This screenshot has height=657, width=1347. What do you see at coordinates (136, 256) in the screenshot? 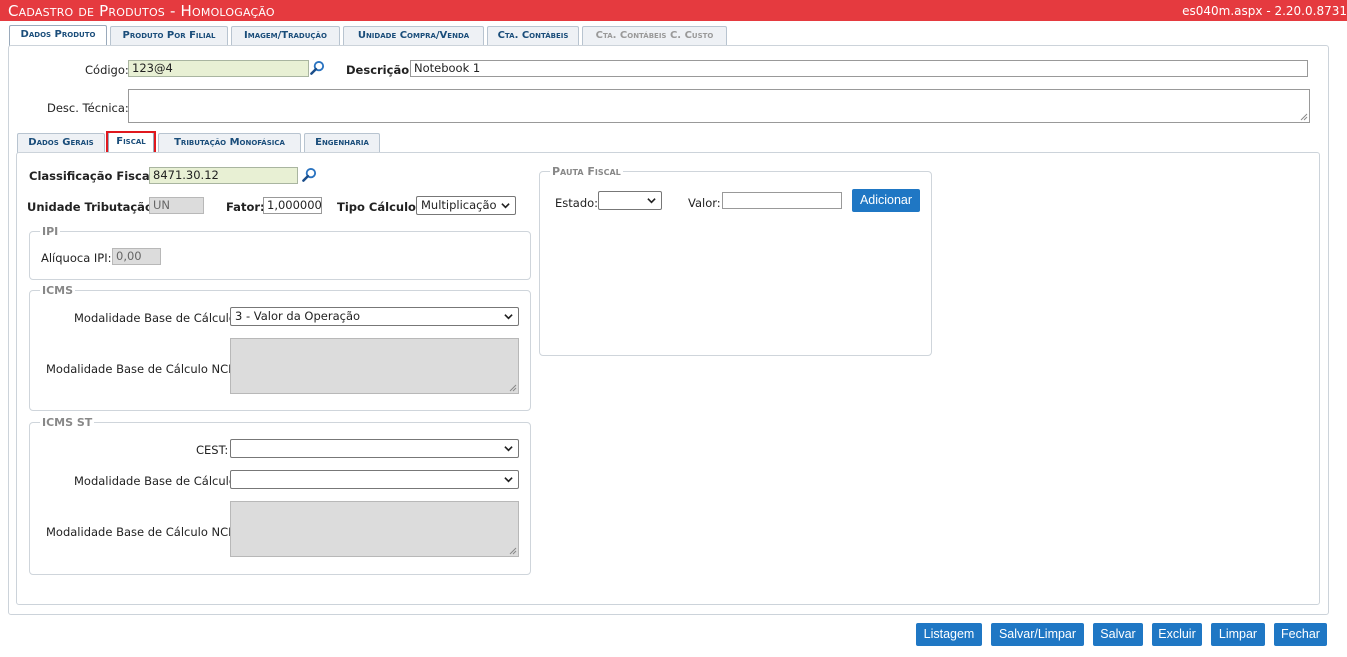
I see `aliquota-ipi-field: 0,00` at bounding box center [136, 256].